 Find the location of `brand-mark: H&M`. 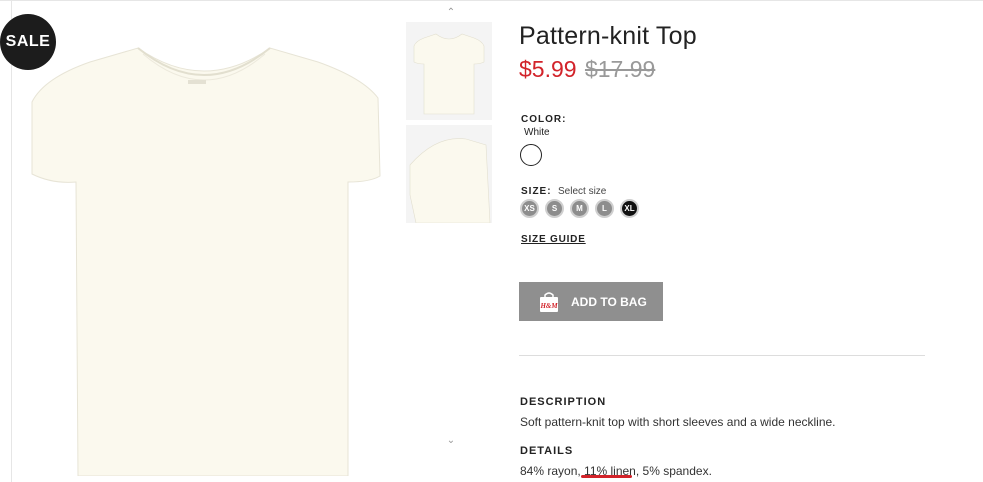

brand-mark: H&M is located at coordinates (548, 306).